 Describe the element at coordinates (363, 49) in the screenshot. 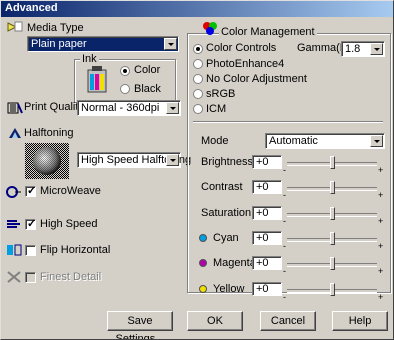

I see `gamma-select: 1.8` at that location.